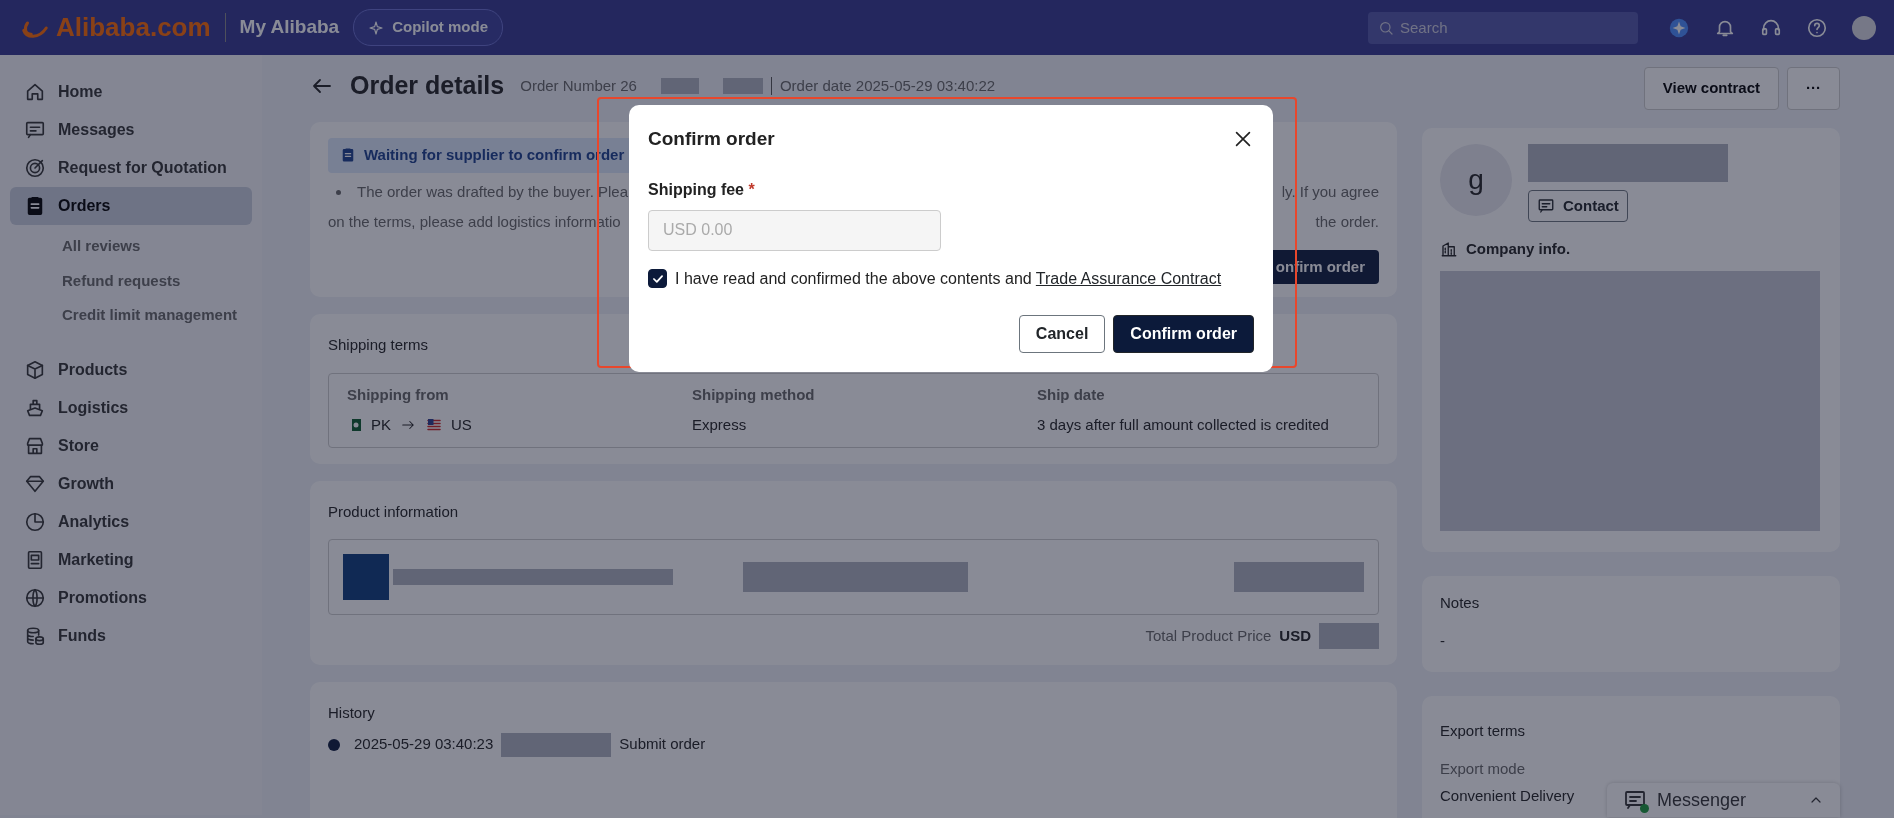  I want to click on column-value: 3 days after full amount collected is credited, so click(1183, 425).